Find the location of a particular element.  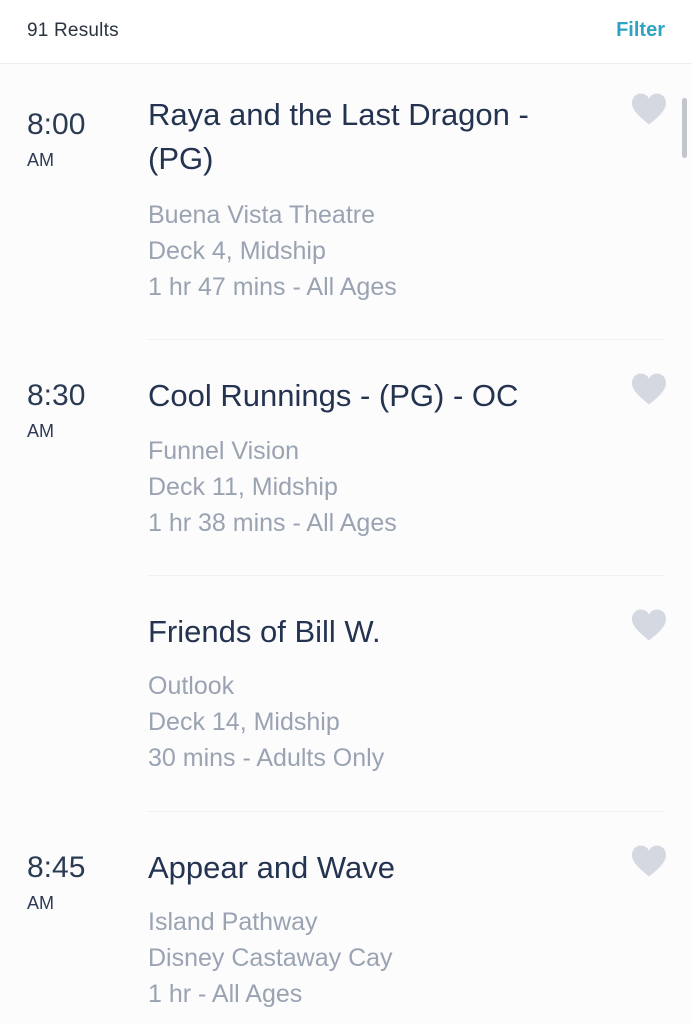

event-venue: Outlook is located at coordinates (191, 686).